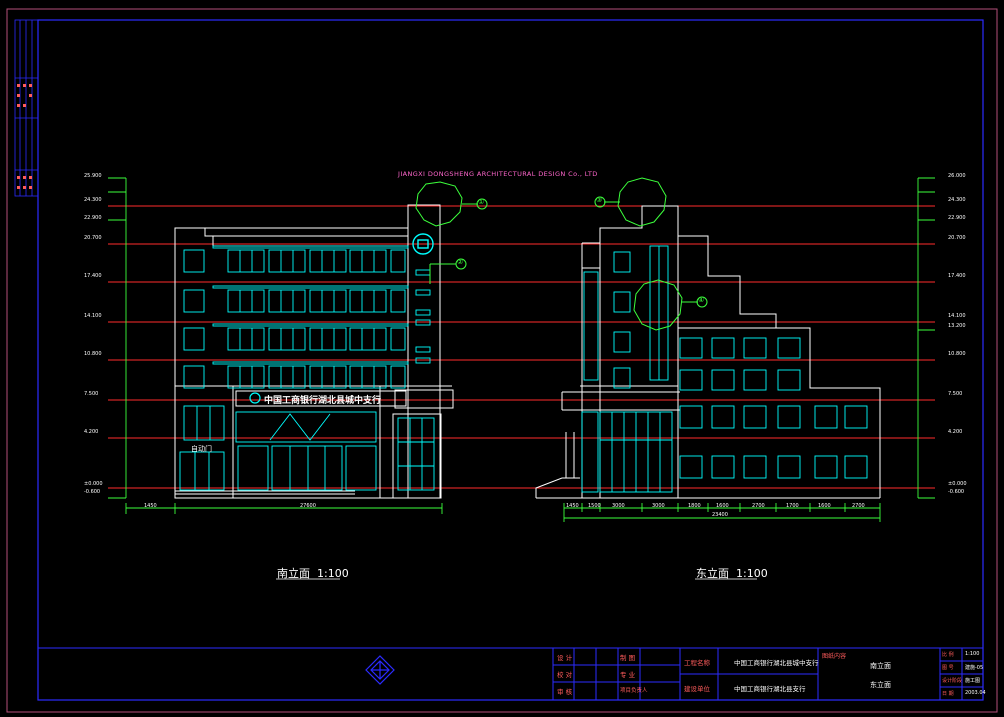  Describe the element at coordinates (824, 506) in the screenshot. I see `dim-east-8: 1600` at that location.